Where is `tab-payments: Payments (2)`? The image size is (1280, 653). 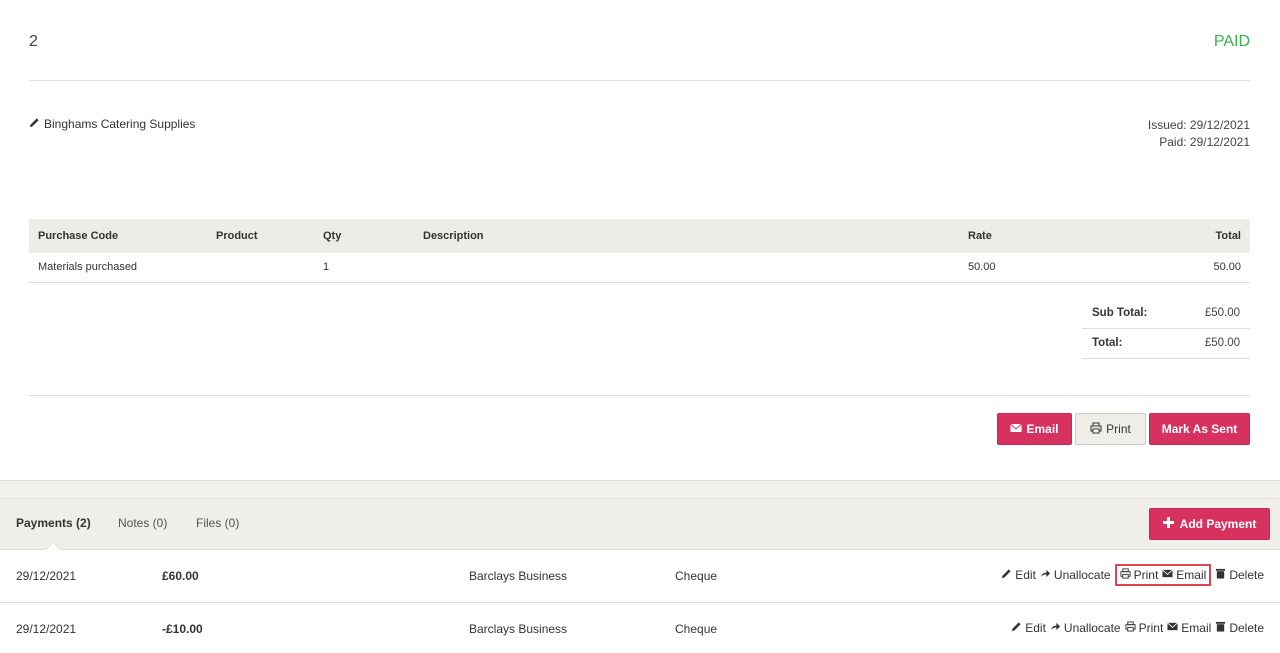 tab-payments: Payments (2) is located at coordinates (53, 523).